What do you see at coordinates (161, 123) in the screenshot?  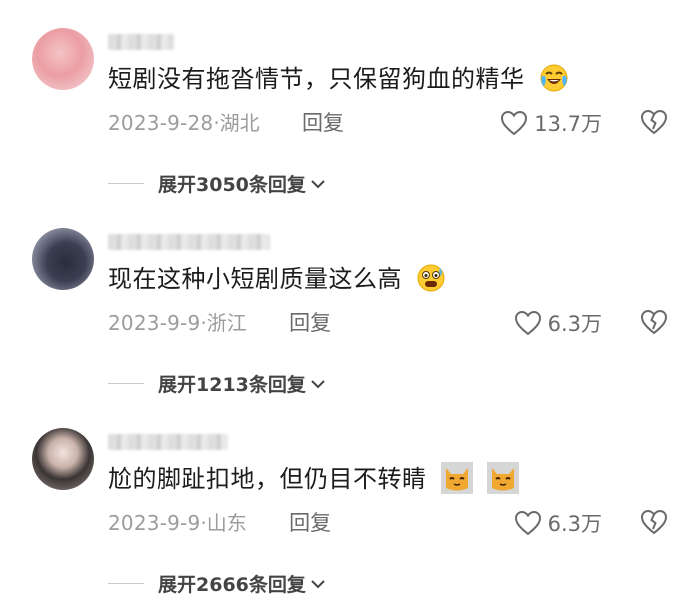 I see `comment-date: 2023-9-28` at bounding box center [161, 123].